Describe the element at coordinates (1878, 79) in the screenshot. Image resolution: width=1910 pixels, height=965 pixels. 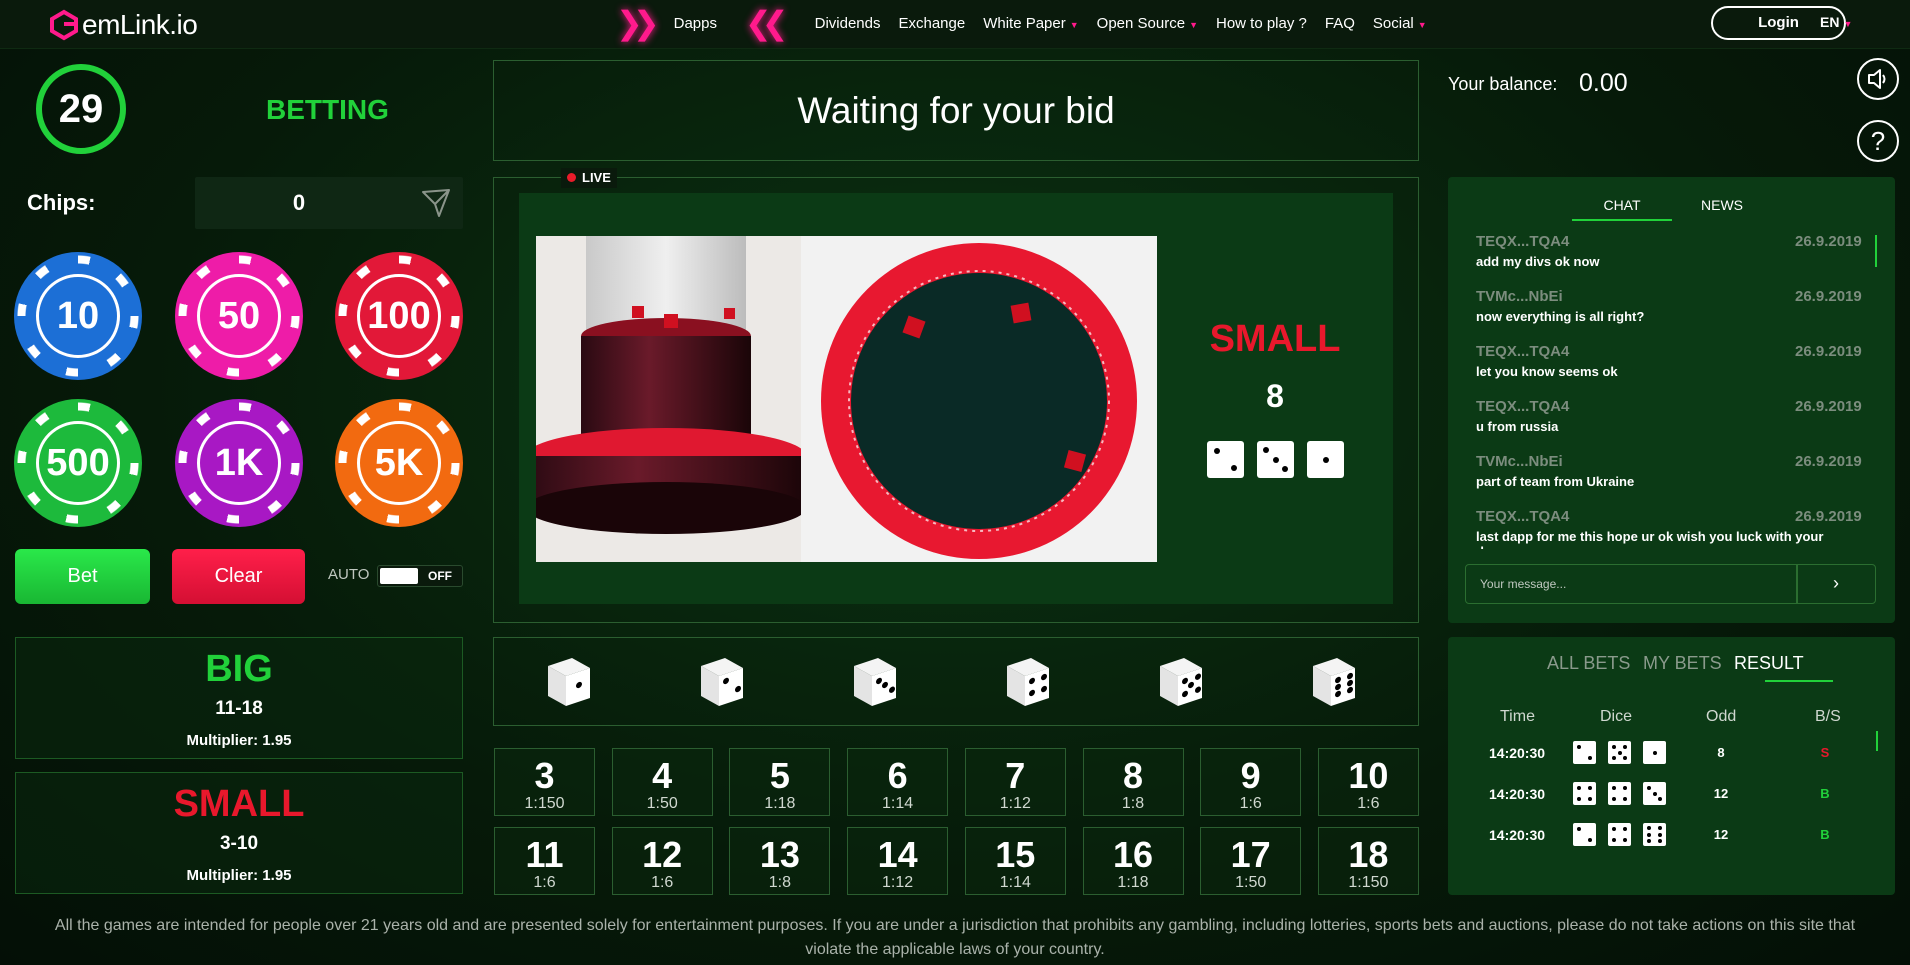
I see `sound-icon` at that location.